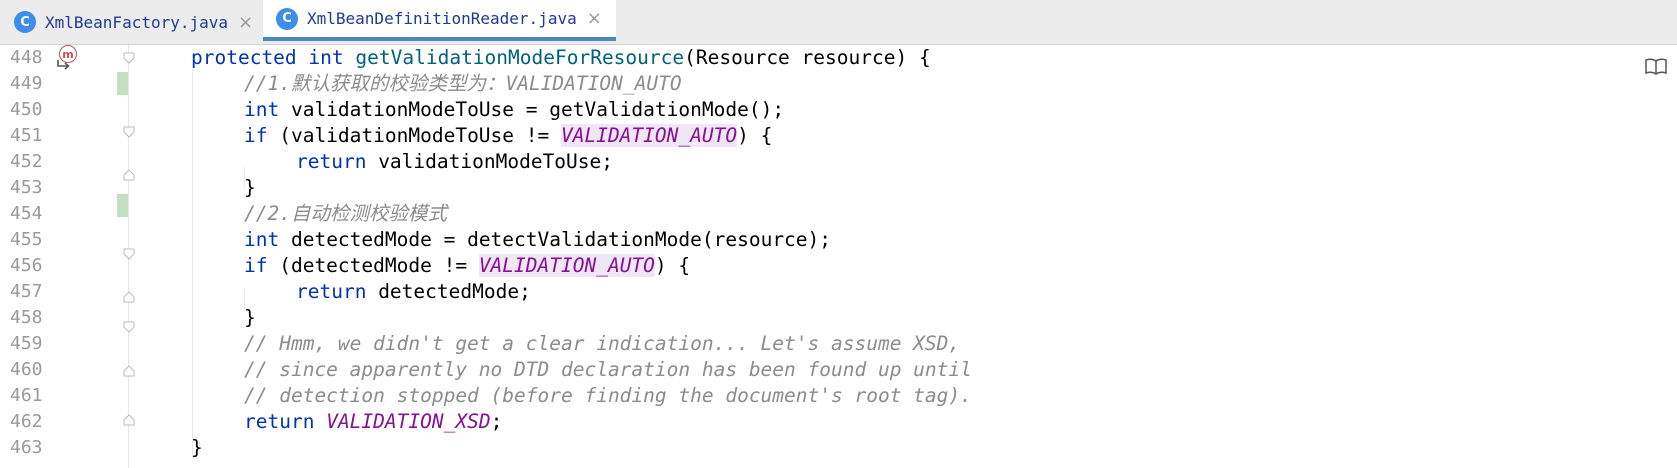  What do you see at coordinates (26, 57) in the screenshot?
I see `line-number: 448` at bounding box center [26, 57].